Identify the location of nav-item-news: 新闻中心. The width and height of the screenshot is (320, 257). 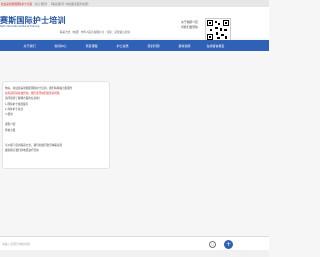
(60, 46).